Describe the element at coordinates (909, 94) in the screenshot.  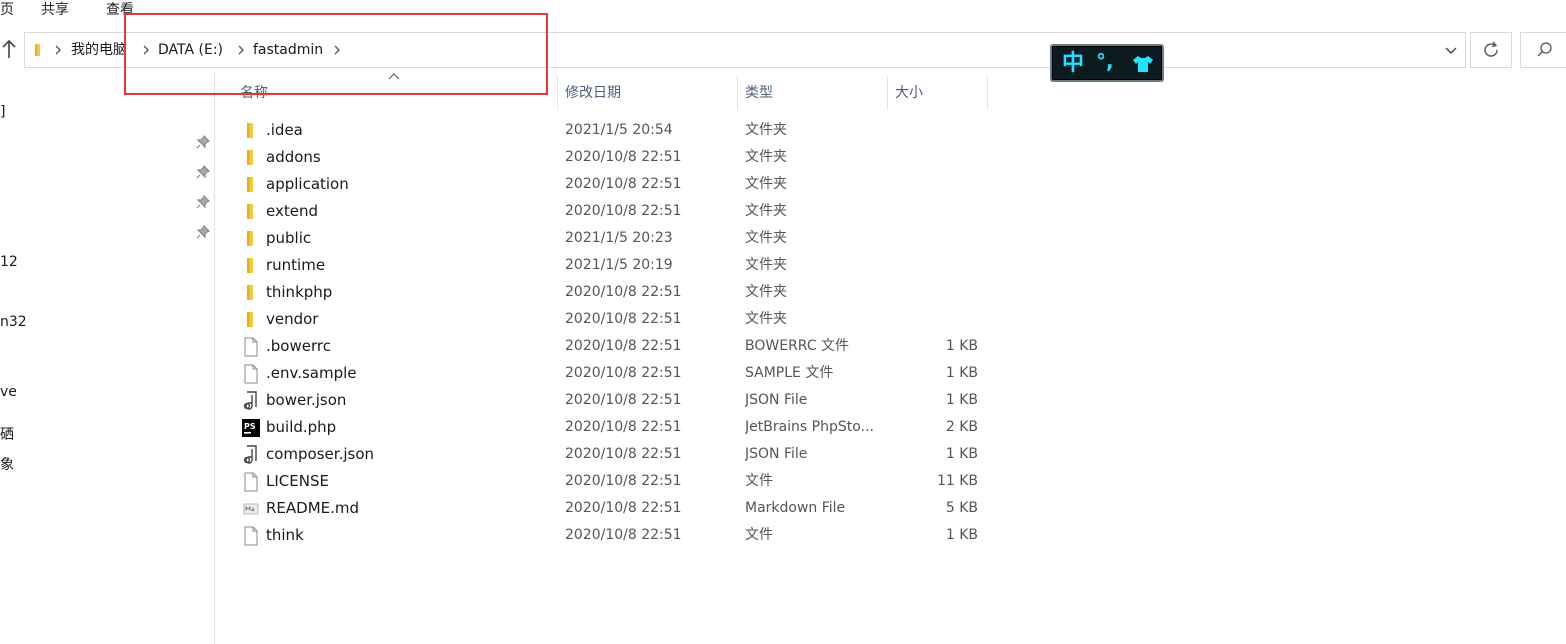
I see `column-header-size: 大小` at that location.